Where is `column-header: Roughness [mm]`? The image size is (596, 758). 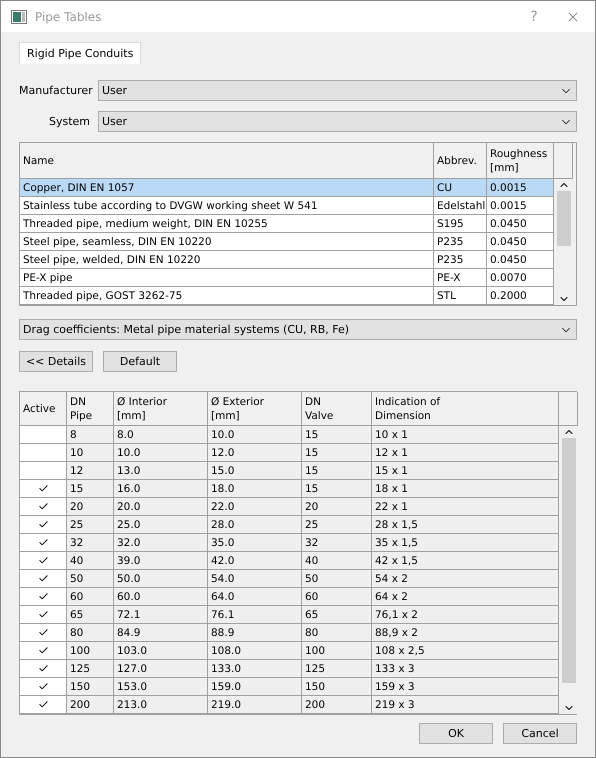
column-header: Roughness [mm] is located at coordinates (520, 161).